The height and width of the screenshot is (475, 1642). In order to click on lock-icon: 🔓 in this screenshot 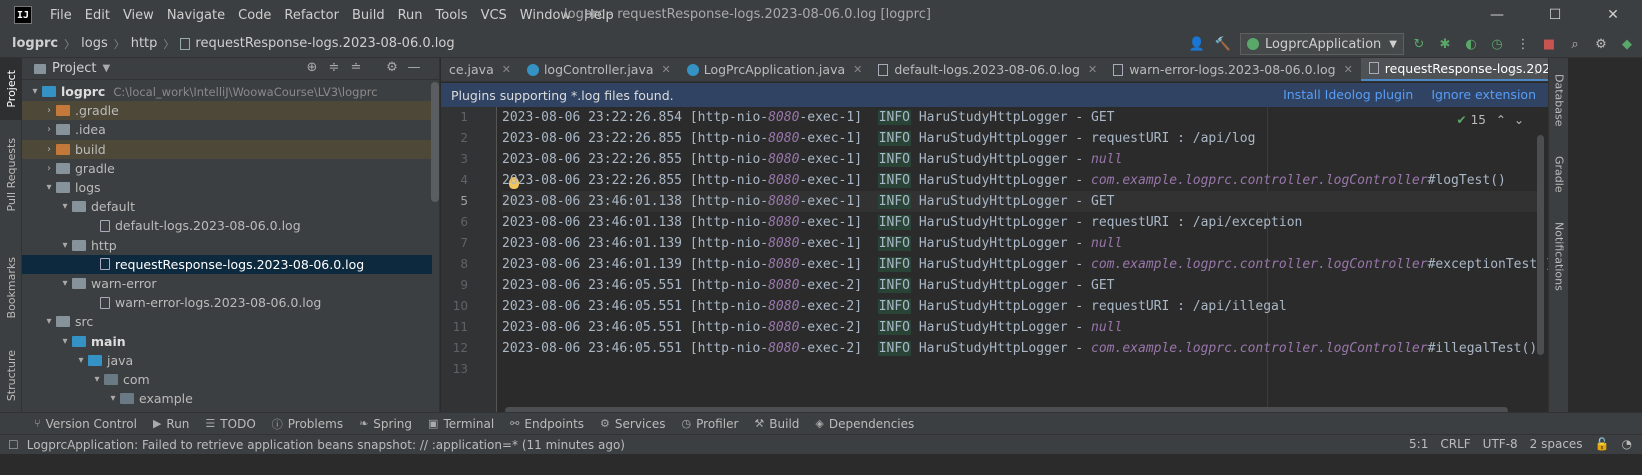, I will do `click(1602, 444)`.